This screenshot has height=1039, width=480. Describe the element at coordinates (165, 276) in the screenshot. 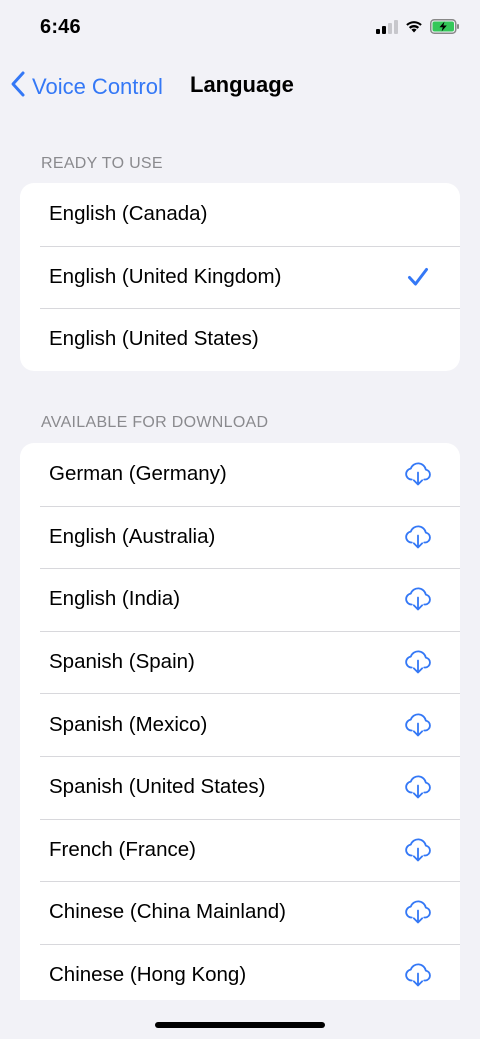

I see `language-label: English (United Kingdom)` at that location.